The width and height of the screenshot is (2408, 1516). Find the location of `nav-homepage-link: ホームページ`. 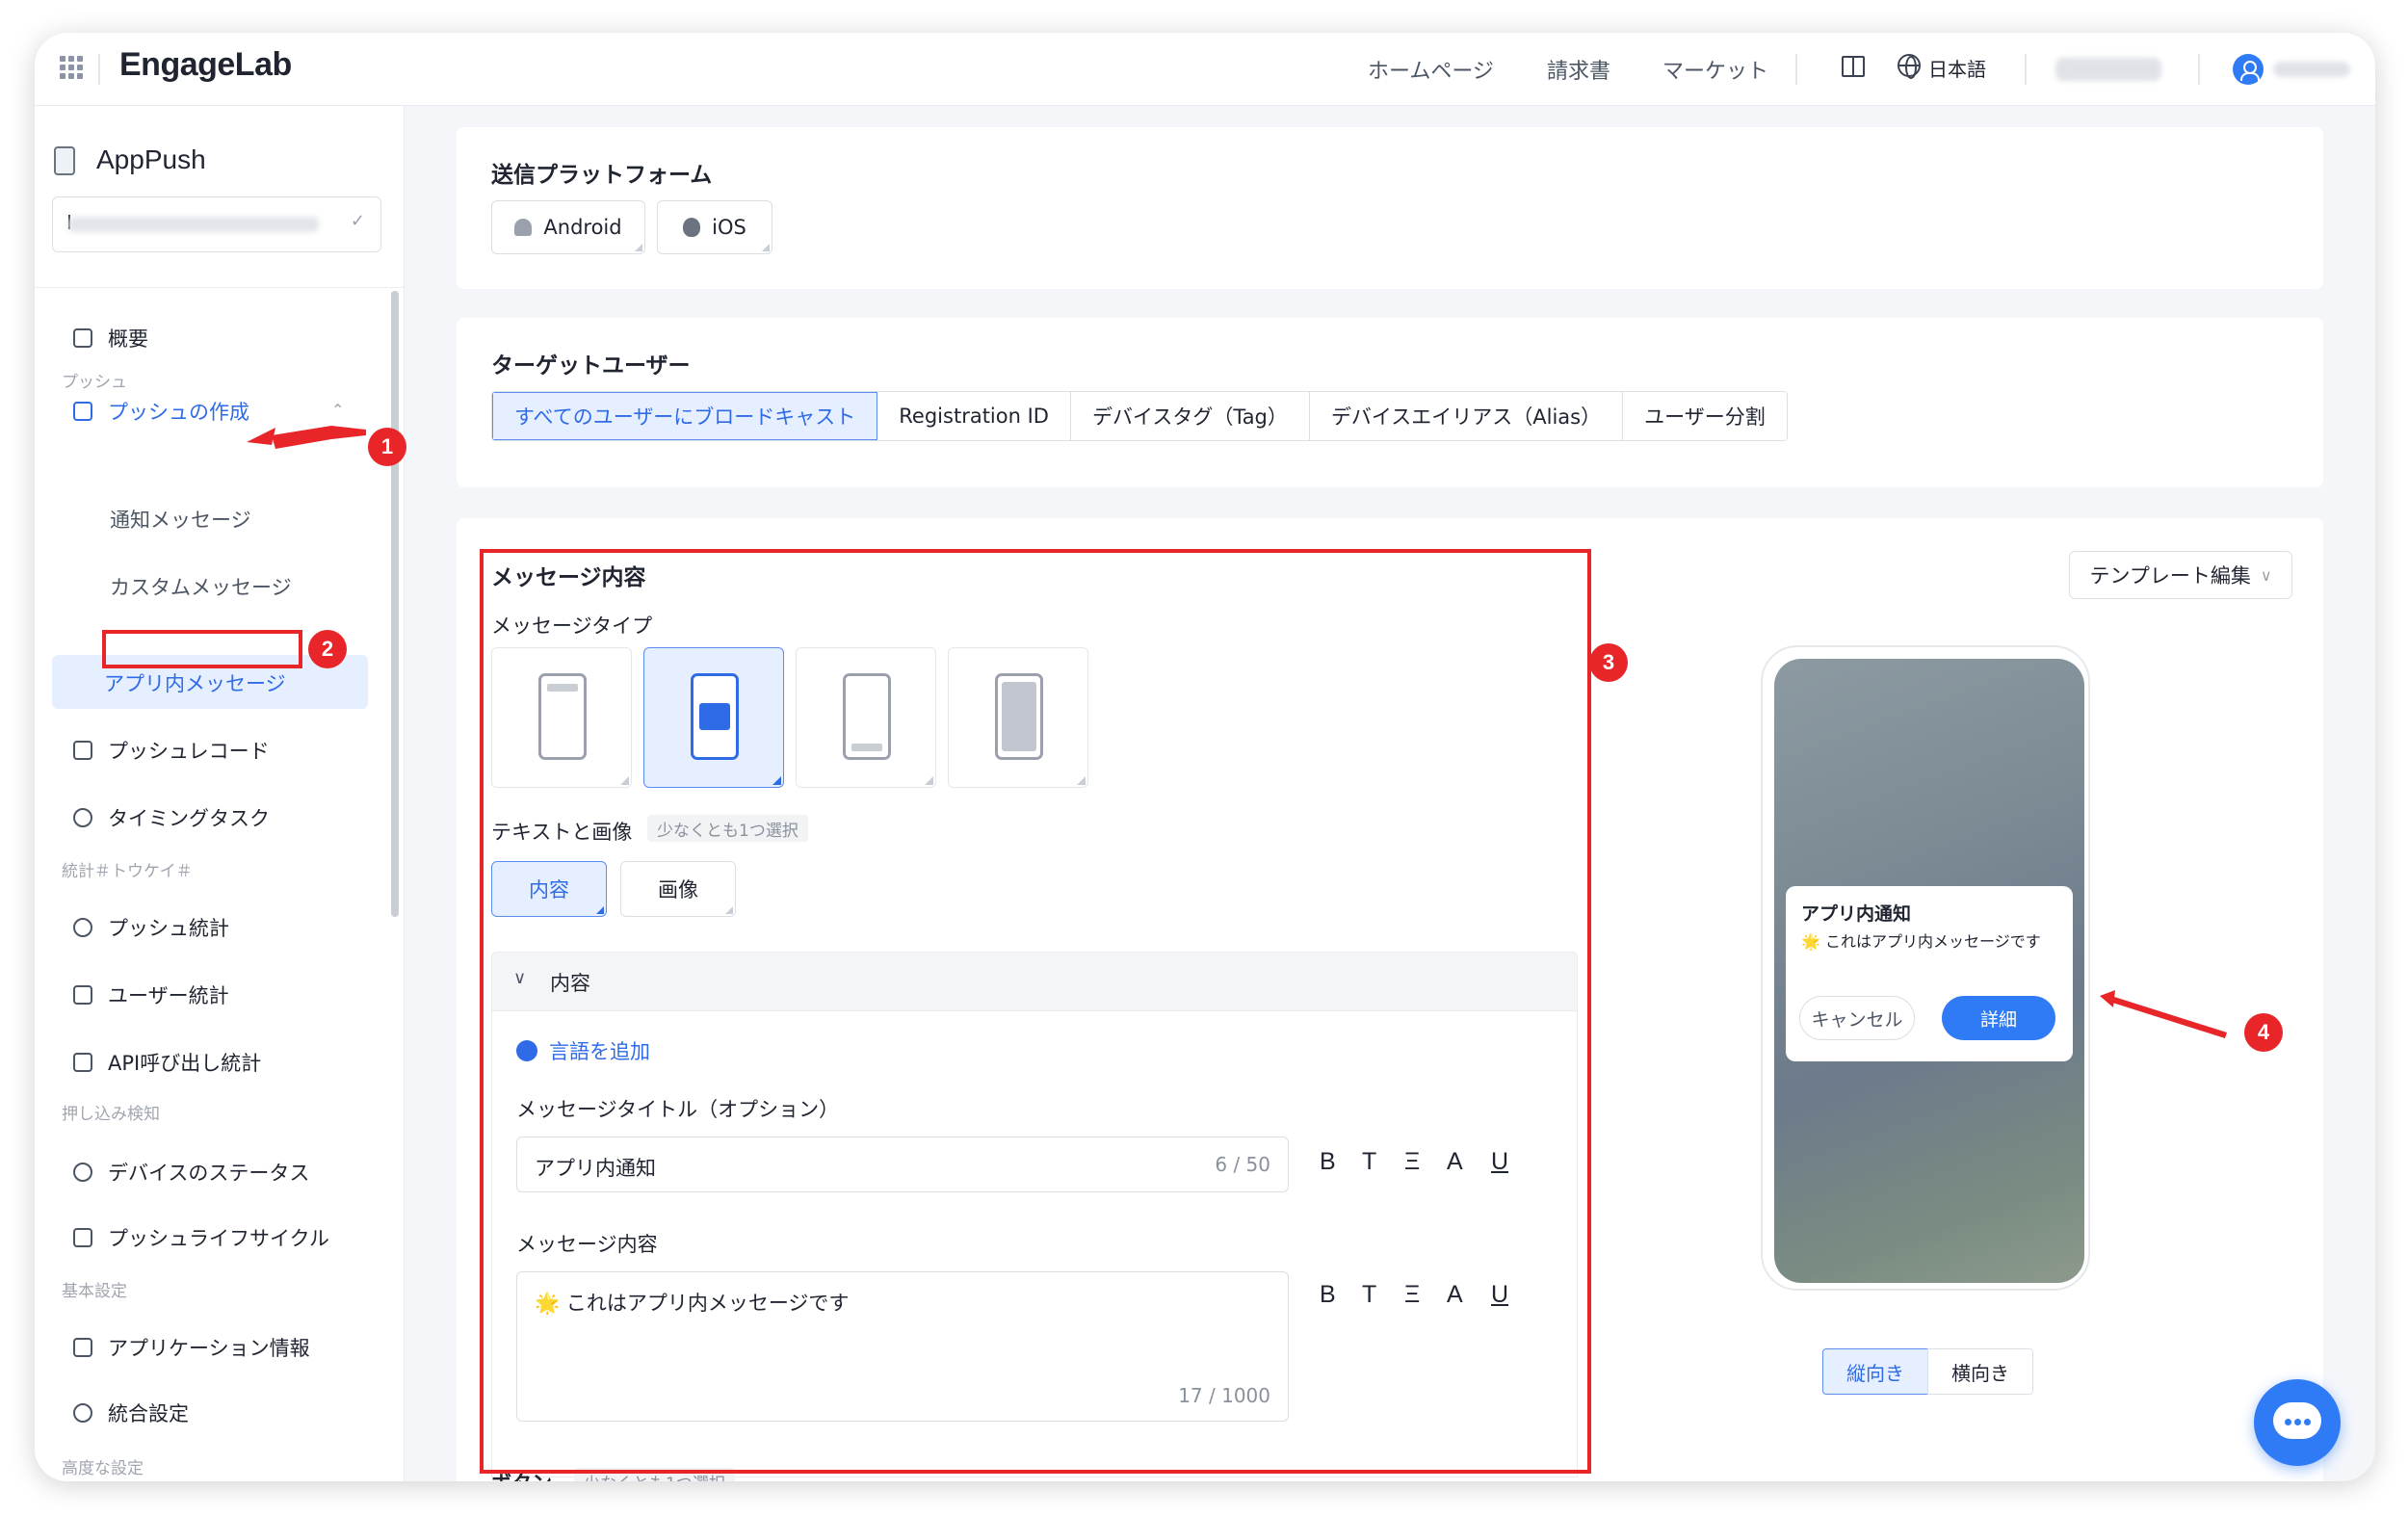

nav-homepage-link: ホームページ is located at coordinates (1431, 69).